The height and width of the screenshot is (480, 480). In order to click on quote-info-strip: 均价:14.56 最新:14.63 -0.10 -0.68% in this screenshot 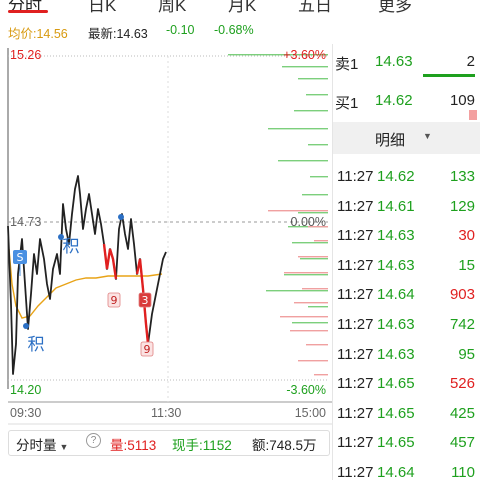, I will do `click(165, 31)`.